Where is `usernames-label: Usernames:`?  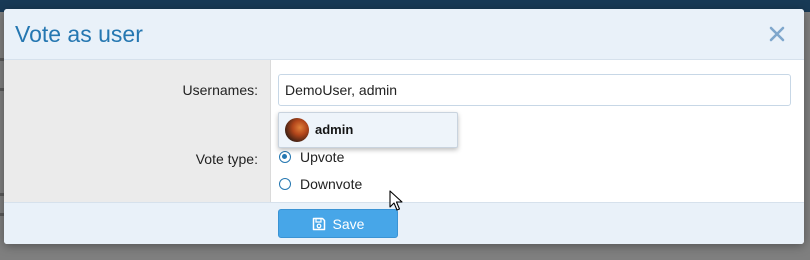 usernames-label: Usernames: is located at coordinates (220, 90).